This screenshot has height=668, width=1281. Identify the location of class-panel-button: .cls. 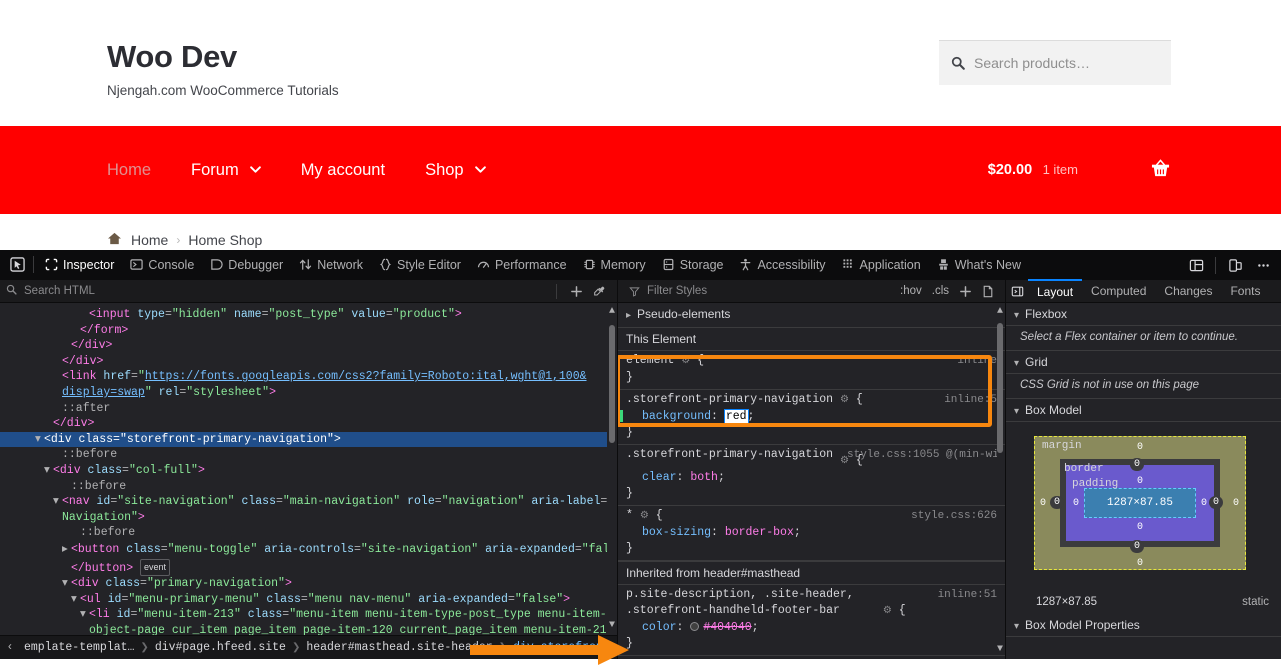
(940, 291).